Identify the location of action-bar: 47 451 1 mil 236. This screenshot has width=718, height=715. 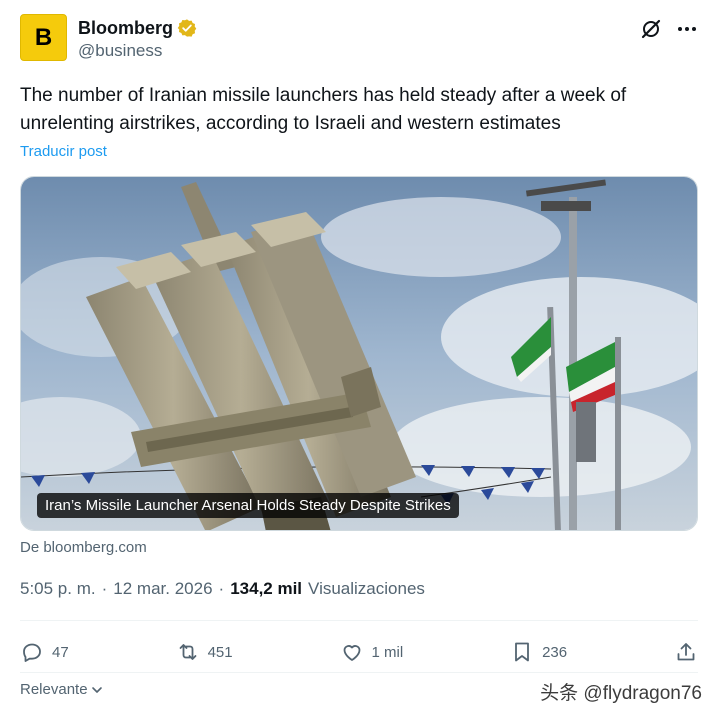
(359, 652).